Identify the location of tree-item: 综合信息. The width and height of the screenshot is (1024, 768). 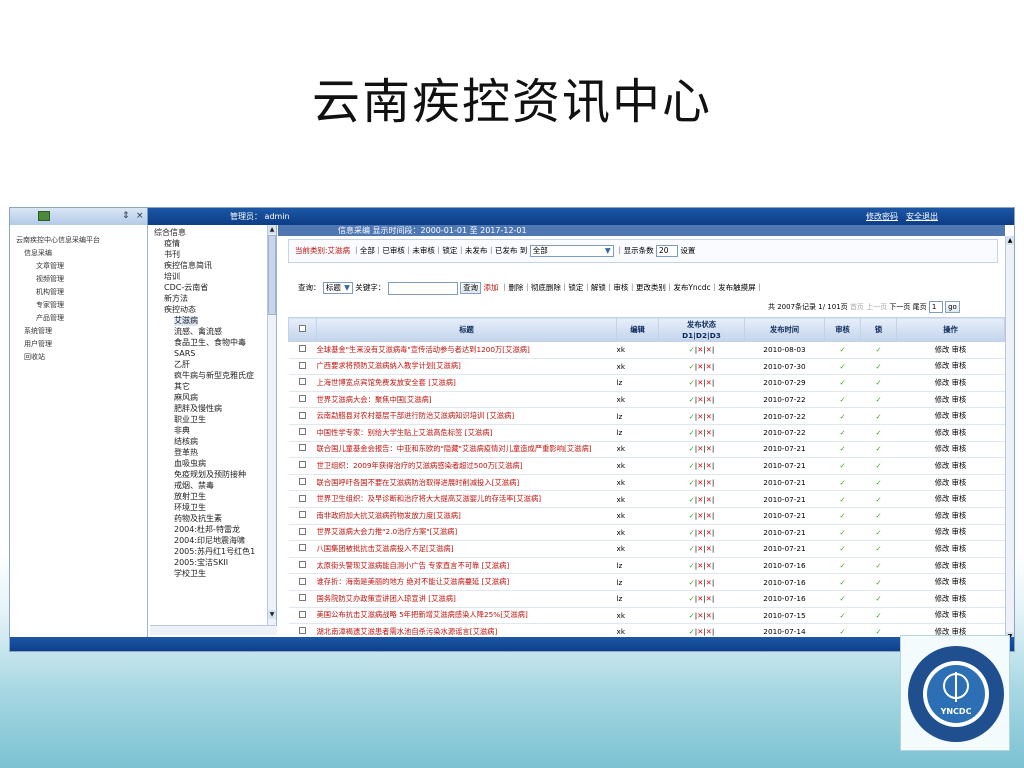
(170, 233).